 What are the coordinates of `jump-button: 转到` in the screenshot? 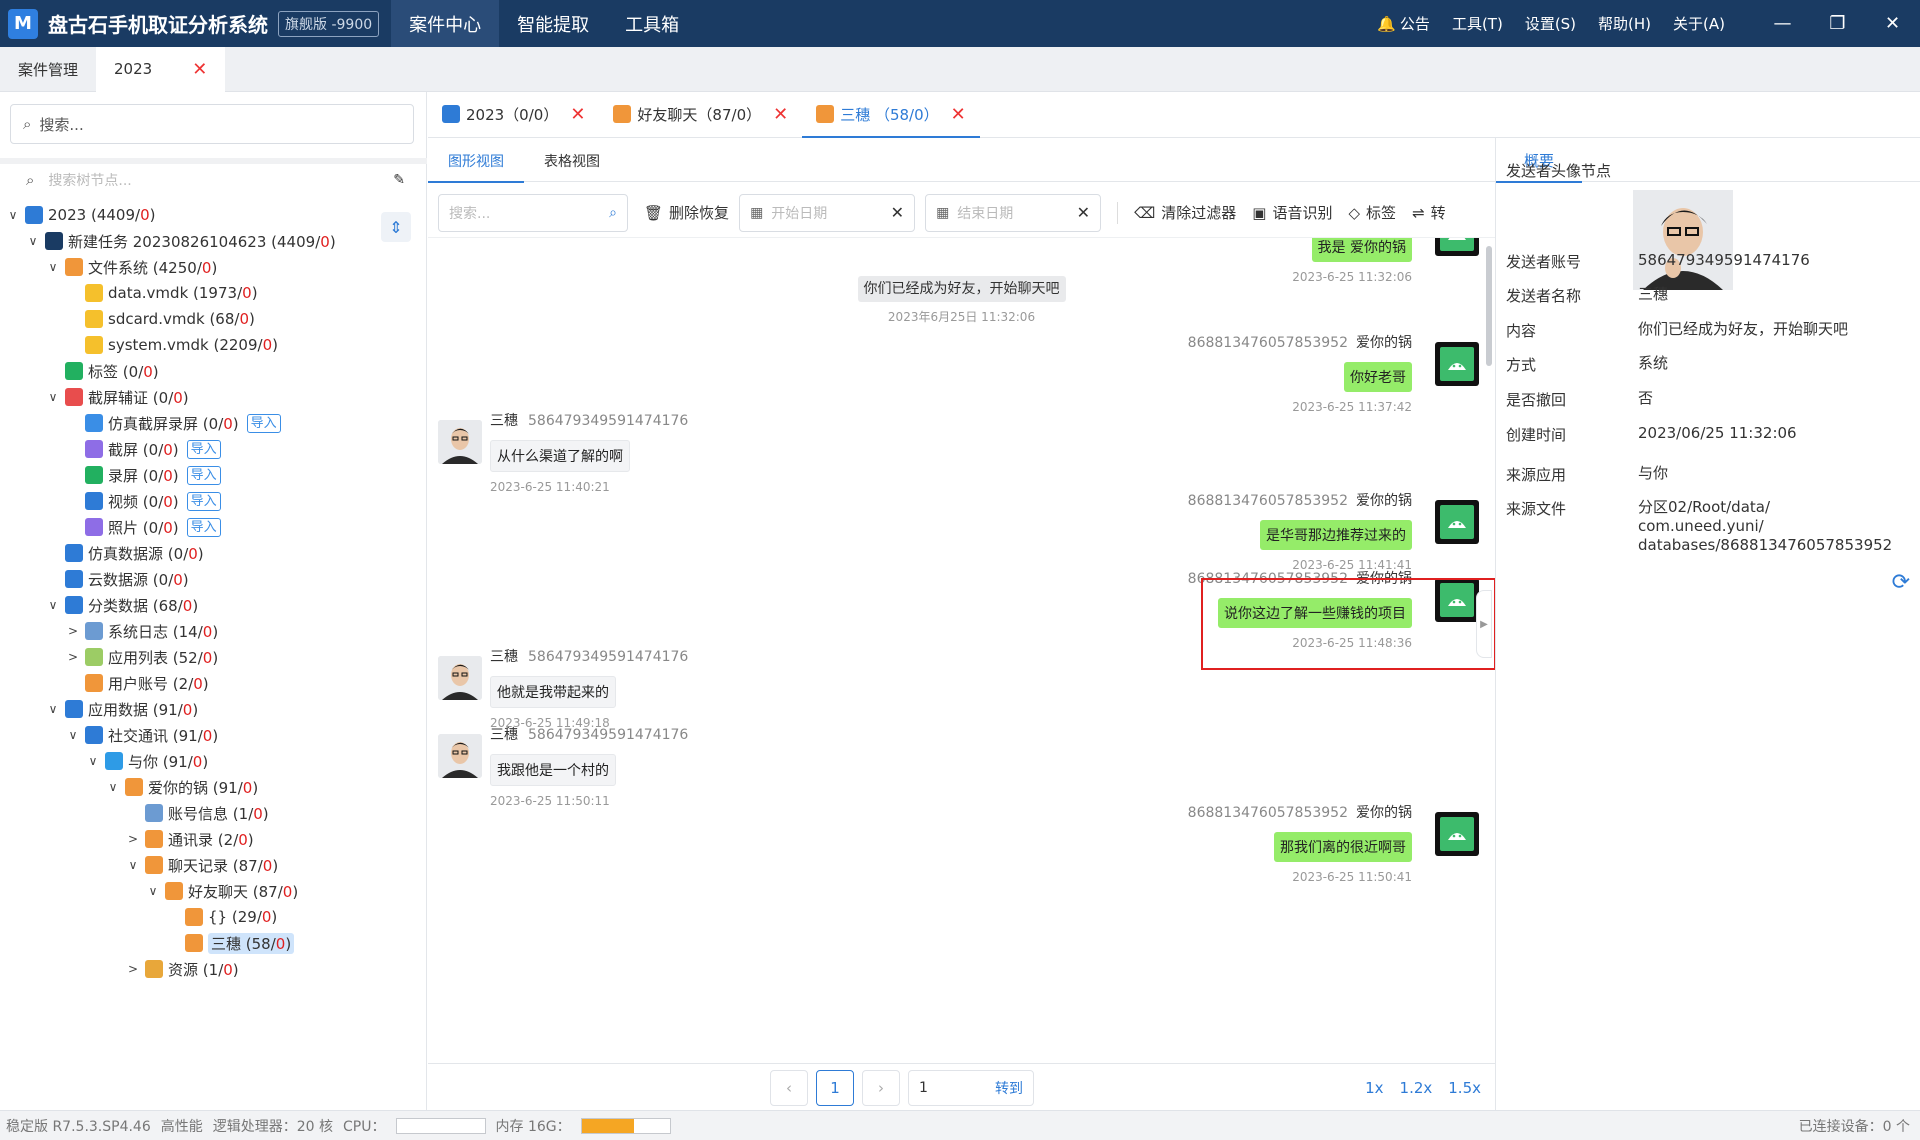 It's located at (1009, 1088).